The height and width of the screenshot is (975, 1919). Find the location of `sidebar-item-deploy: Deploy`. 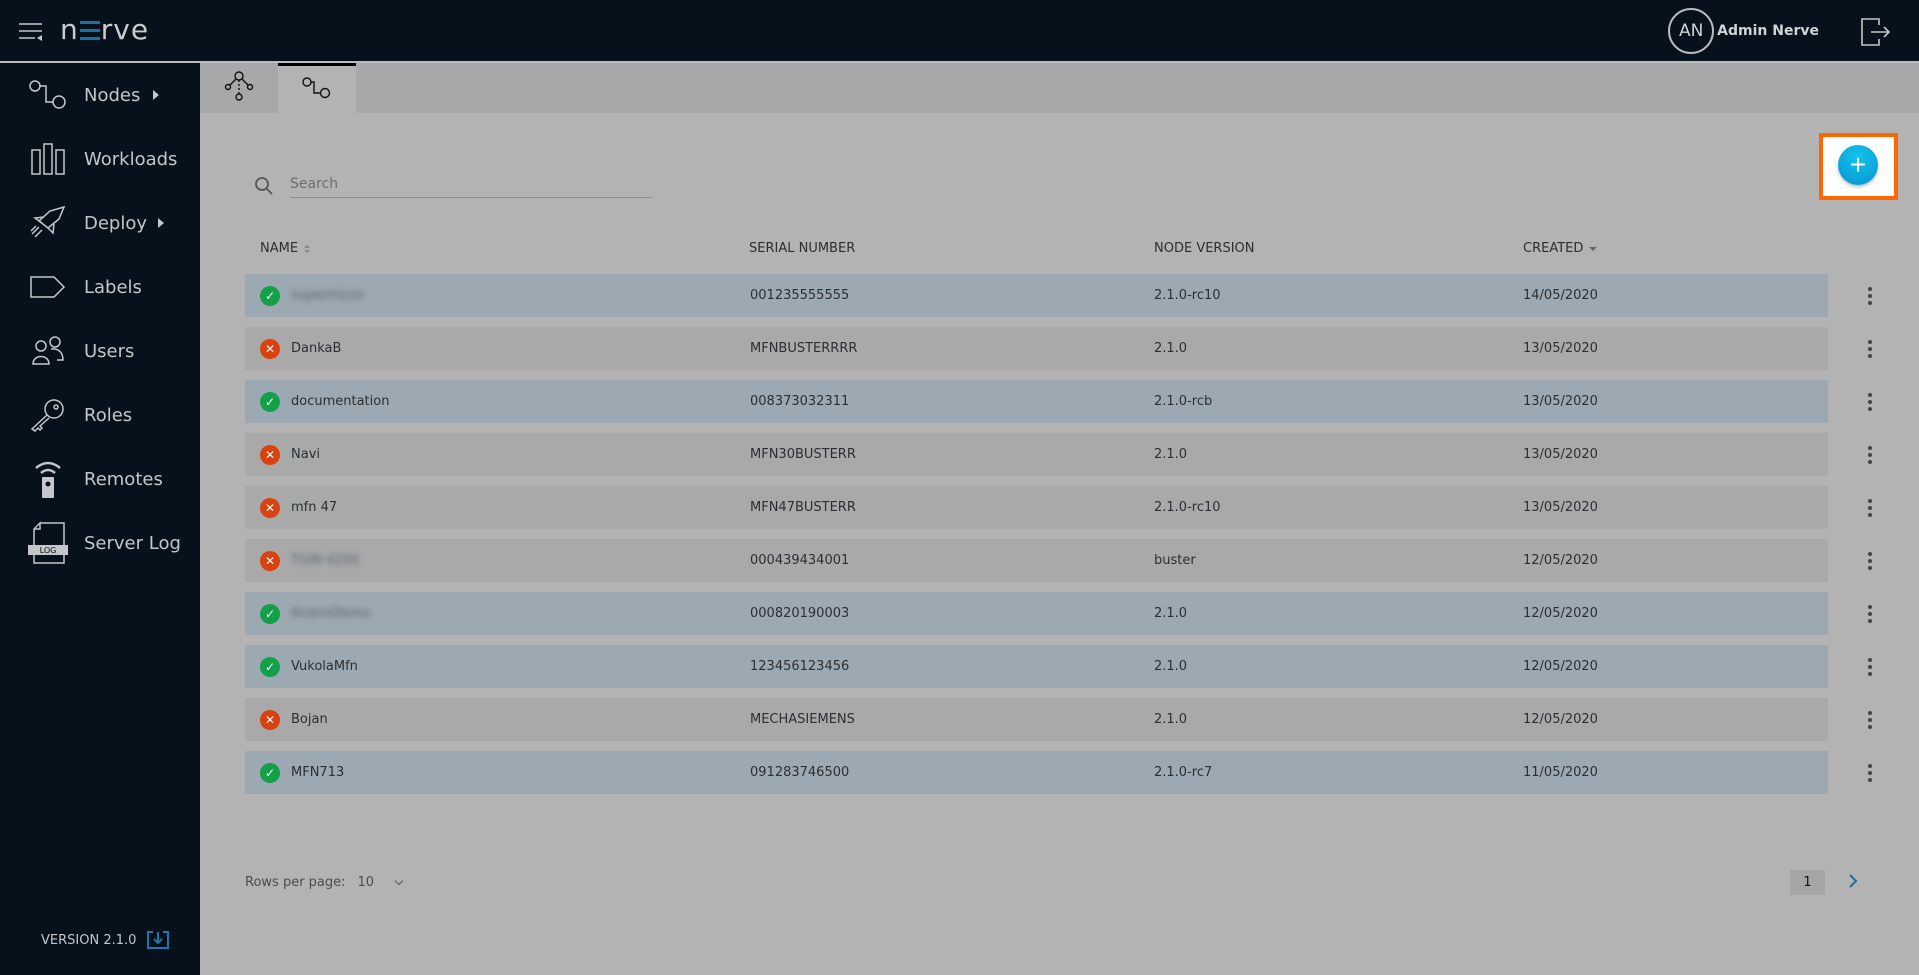

sidebar-item-deploy: Deploy is located at coordinates (100, 223).